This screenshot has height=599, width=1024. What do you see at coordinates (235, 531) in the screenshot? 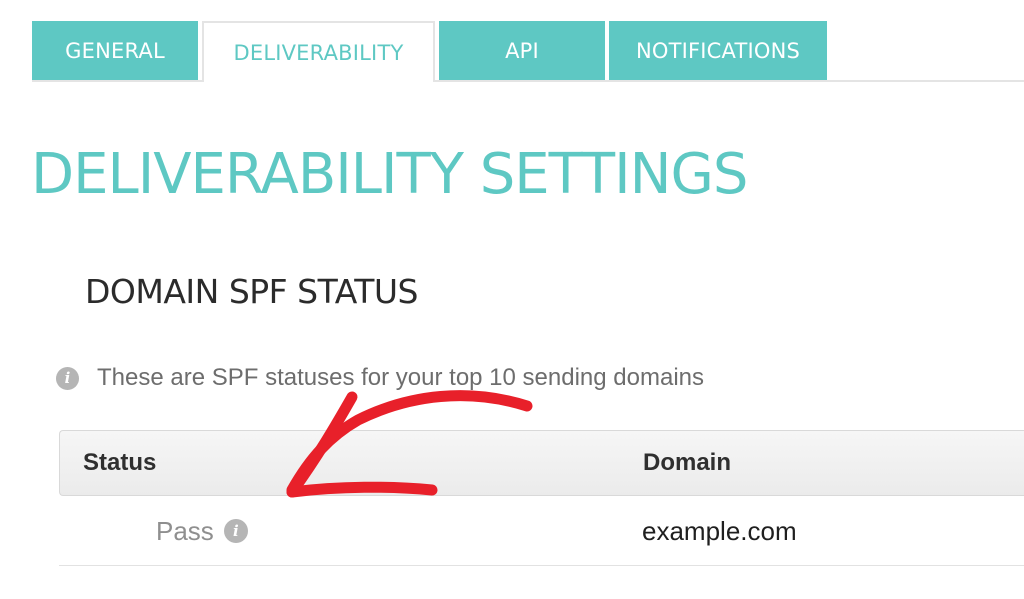
I see `status-info-icon: i` at bounding box center [235, 531].